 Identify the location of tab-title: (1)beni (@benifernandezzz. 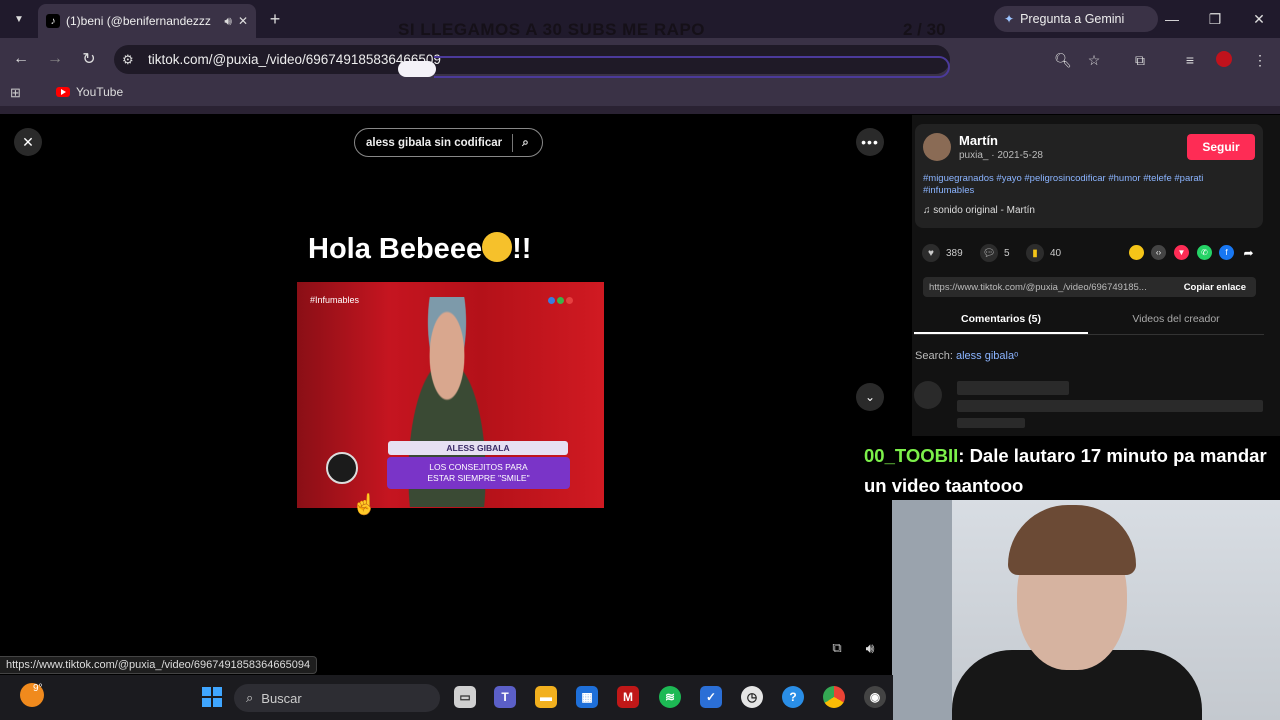
(138, 21).